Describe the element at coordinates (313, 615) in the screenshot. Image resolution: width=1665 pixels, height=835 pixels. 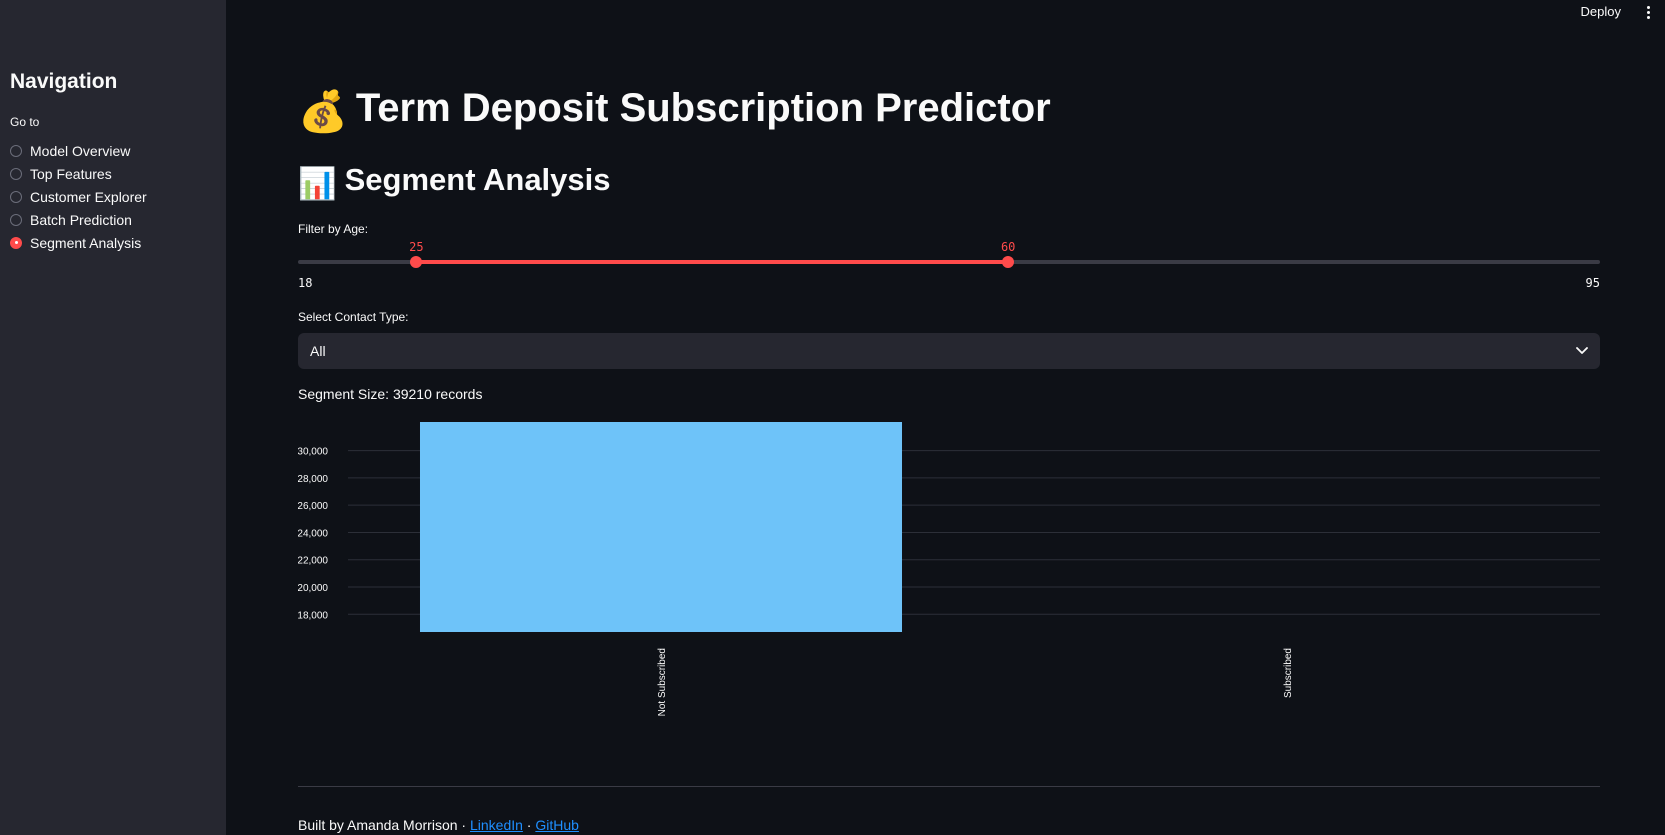
I see `y-tick-label: 18,000` at that location.